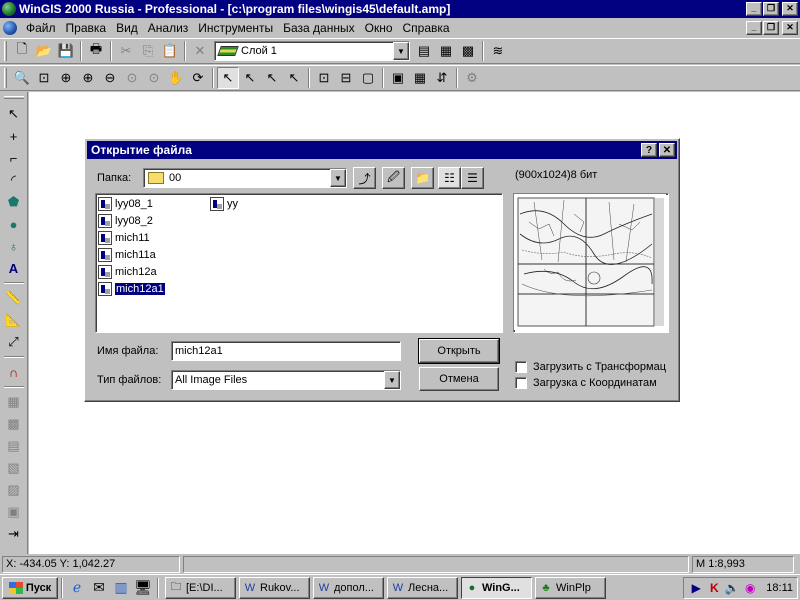 The height and width of the screenshot is (600, 800). What do you see at coordinates (124, 238) in the screenshot?
I see `list-item: mich11` at bounding box center [124, 238].